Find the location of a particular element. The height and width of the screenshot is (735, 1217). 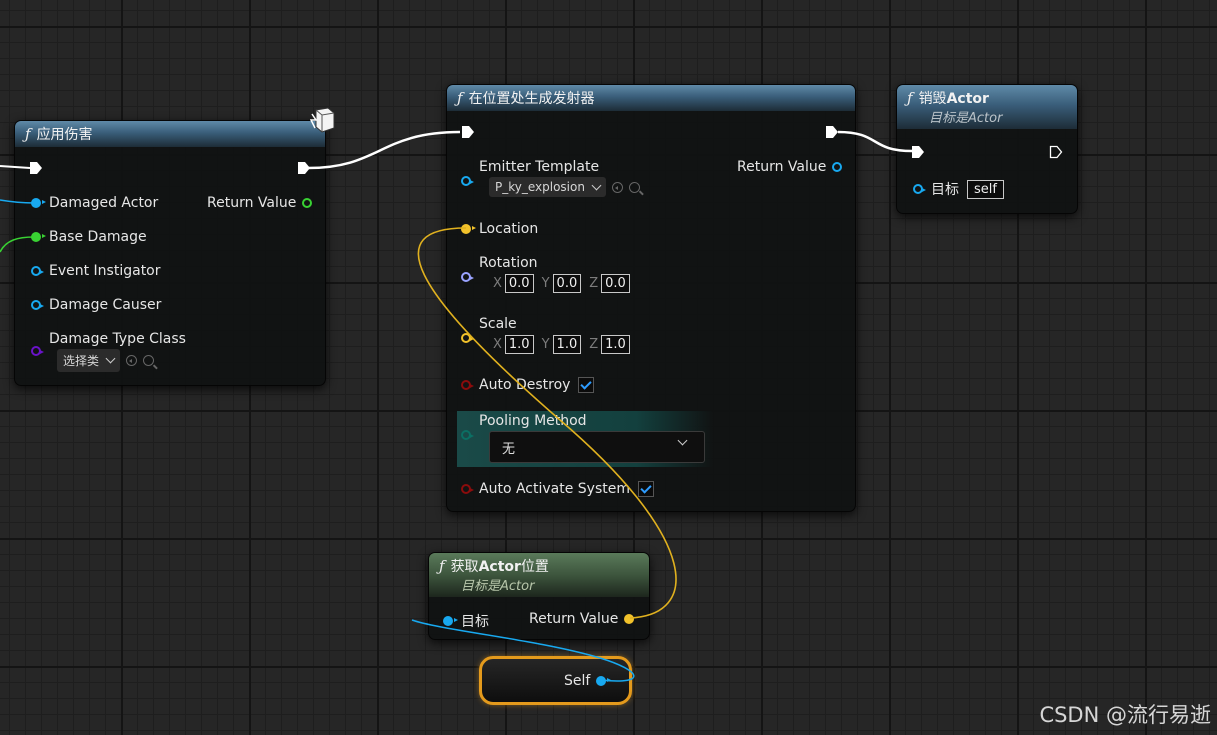

watermark: CSDN @流行易逝 is located at coordinates (1125, 715).